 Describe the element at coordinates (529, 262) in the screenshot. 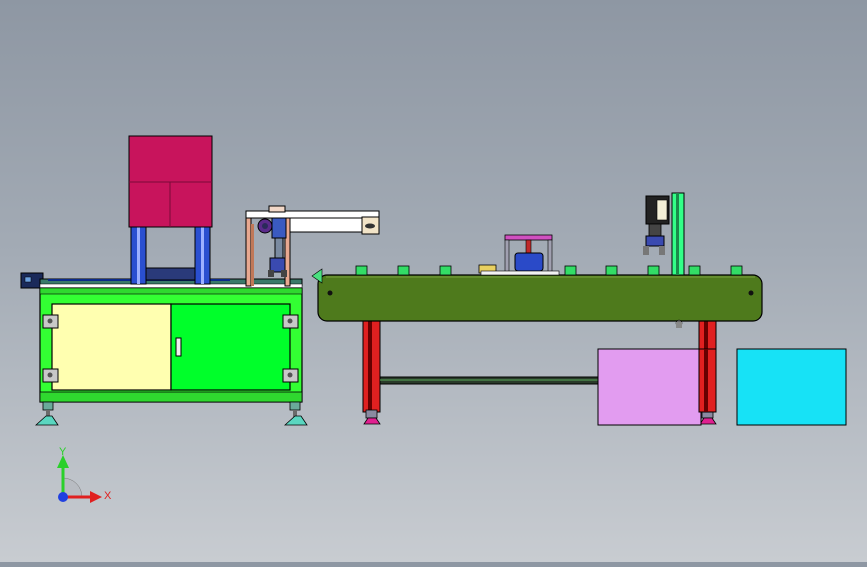

I see `press-motor` at that location.